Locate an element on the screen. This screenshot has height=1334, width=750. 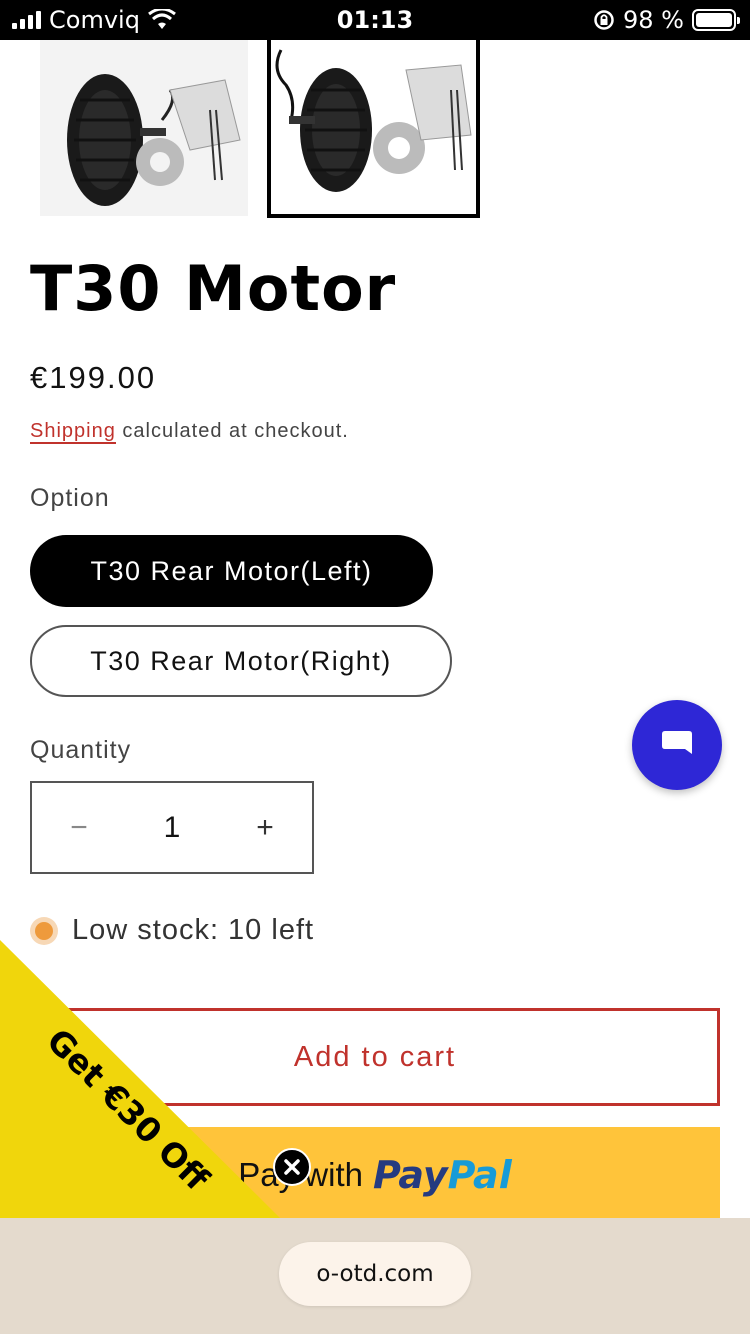
battery-icon is located at coordinates (716, 20).